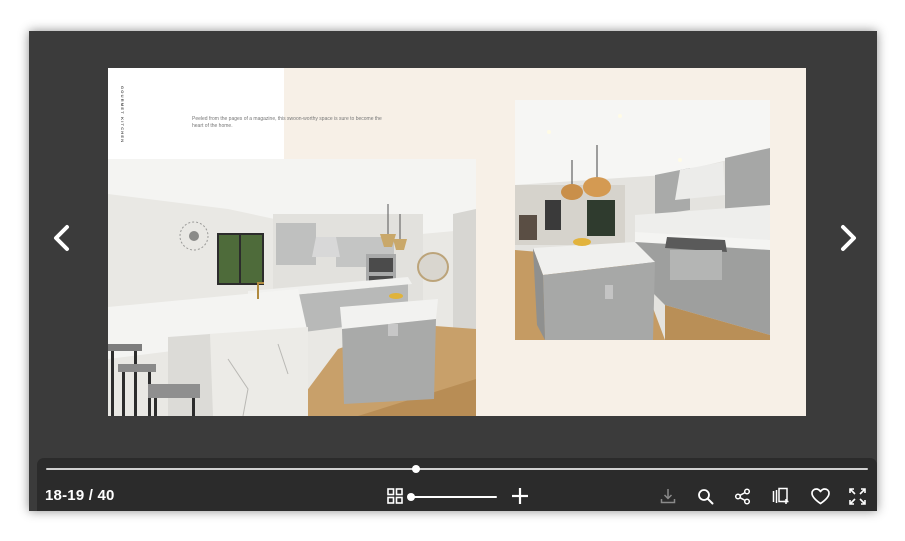 The width and height of the screenshot is (905, 541). I want to click on zoom-in-icon, so click(520, 496).